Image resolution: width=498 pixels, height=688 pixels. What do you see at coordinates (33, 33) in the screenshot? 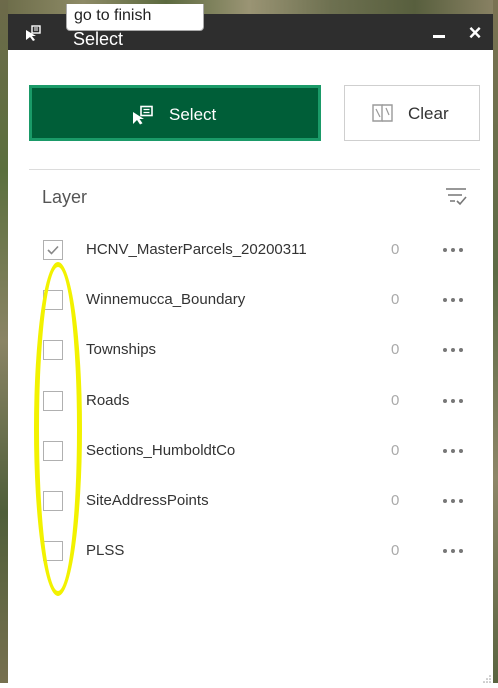
I see `select-widget-icon` at bounding box center [33, 33].